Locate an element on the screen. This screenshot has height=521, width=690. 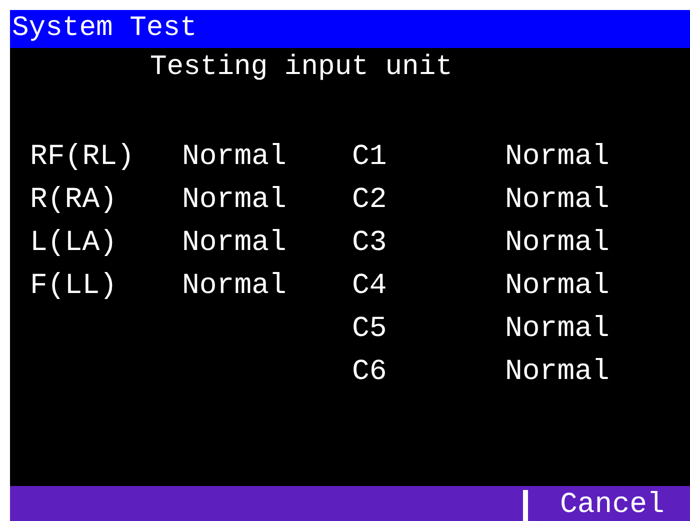
separator-icon is located at coordinates (525, 505).